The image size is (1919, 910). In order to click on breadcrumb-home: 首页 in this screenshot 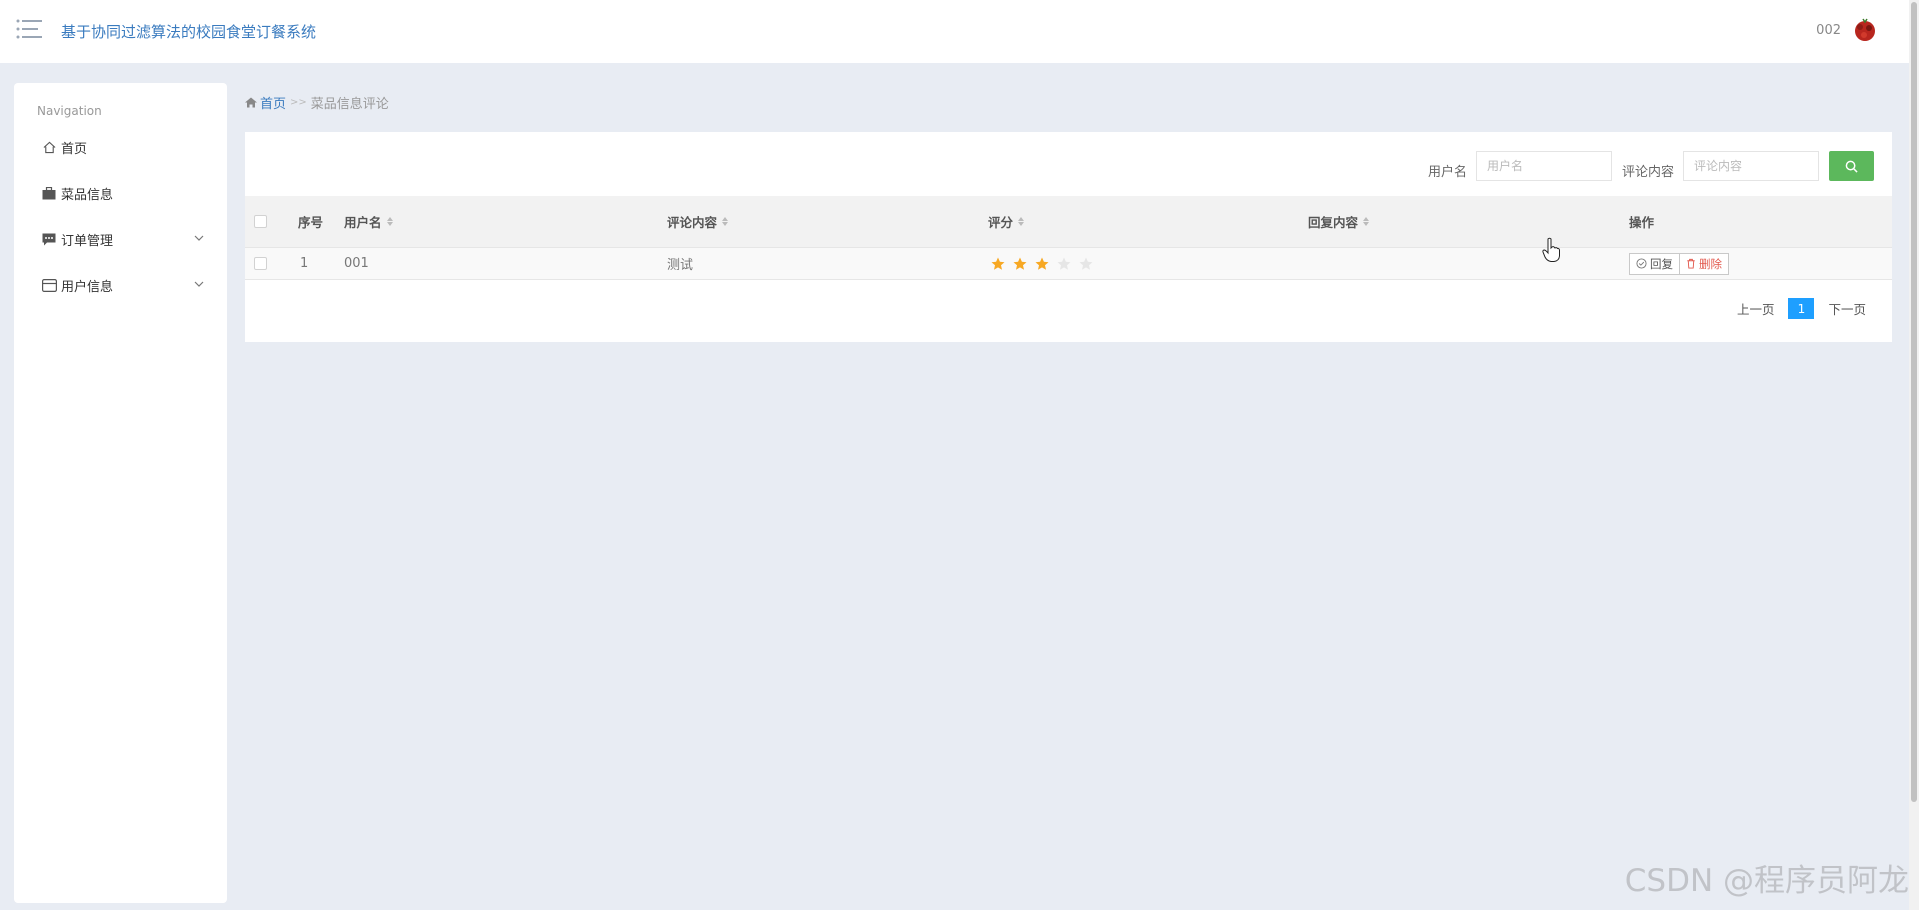, I will do `click(265, 102)`.